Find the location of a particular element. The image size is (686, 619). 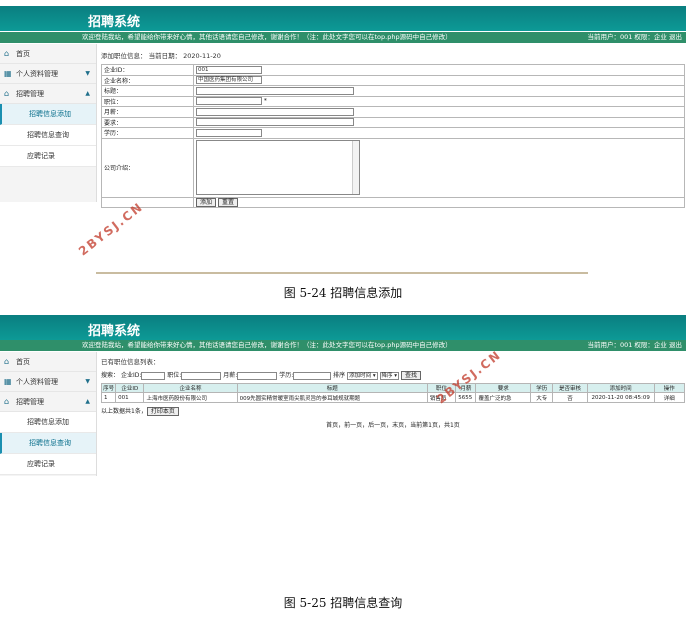

pager: 首页，前一页，后一页，末页，当前第1页，共1页 is located at coordinates (393, 424).